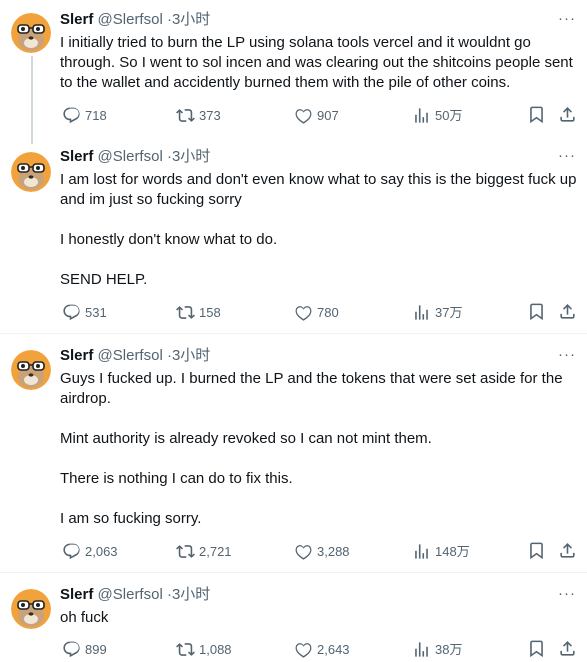  I want to click on repost-count: 1,088, so click(215, 649).